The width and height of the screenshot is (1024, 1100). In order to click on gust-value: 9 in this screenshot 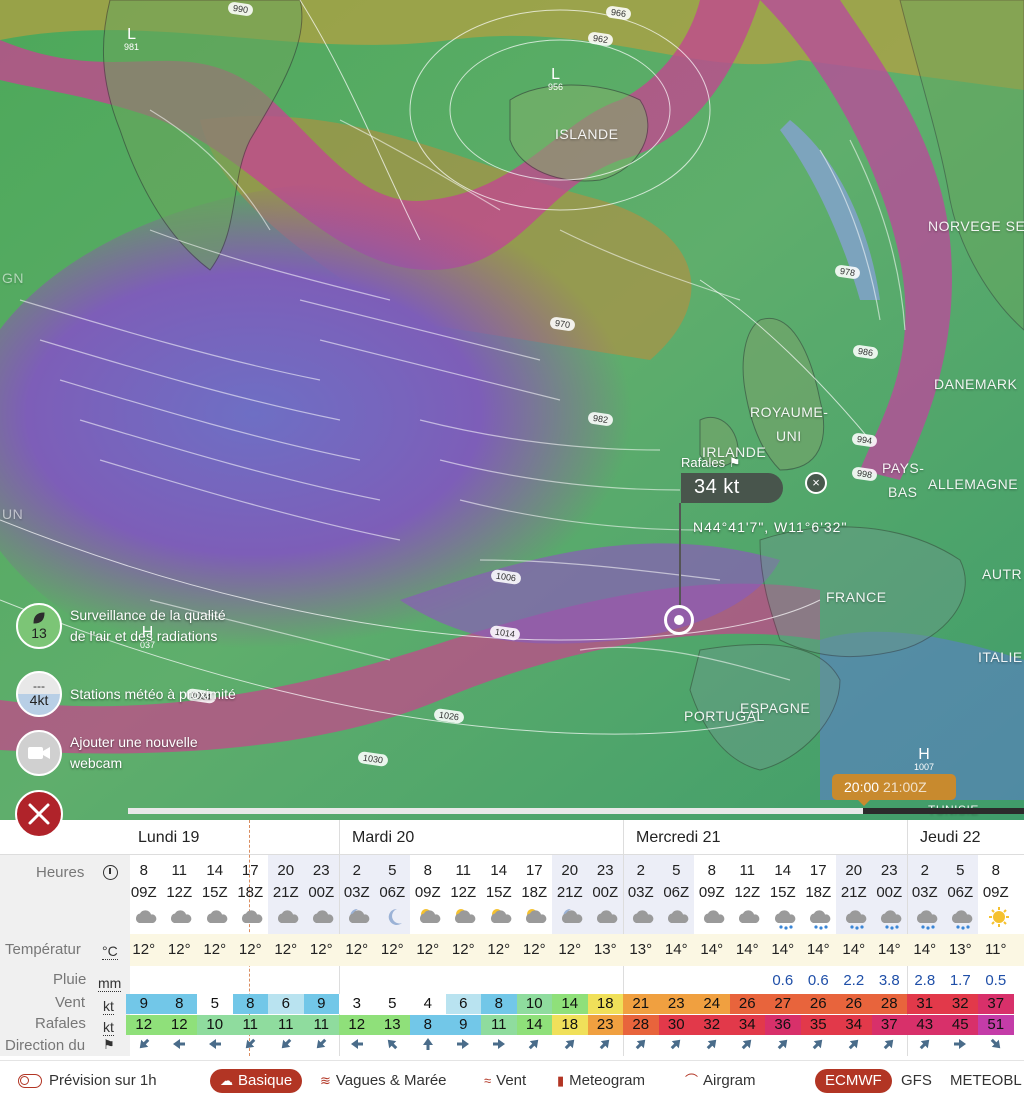, I will do `click(463, 1025)`.